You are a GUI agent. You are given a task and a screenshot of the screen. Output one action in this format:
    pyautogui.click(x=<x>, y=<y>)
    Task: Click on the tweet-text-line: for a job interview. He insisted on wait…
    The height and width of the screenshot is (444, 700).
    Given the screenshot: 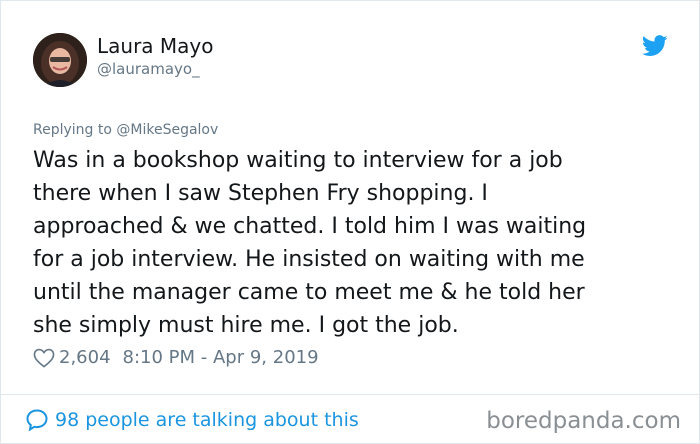 What is the action you would take?
    pyautogui.click(x=309, y=259)
    